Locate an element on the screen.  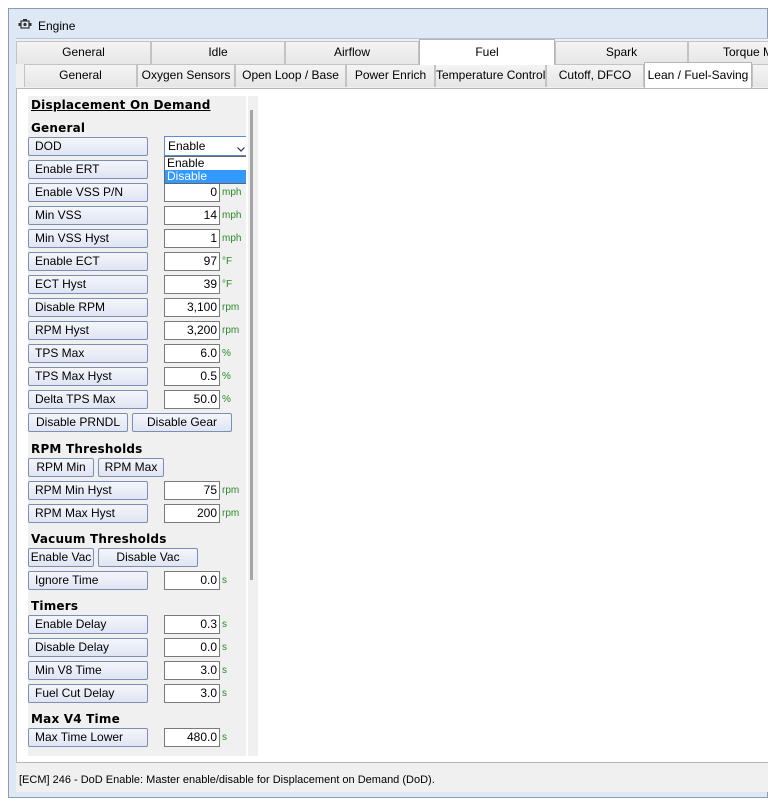
min-vss-unit: mph is located at coordinates (232, 215).